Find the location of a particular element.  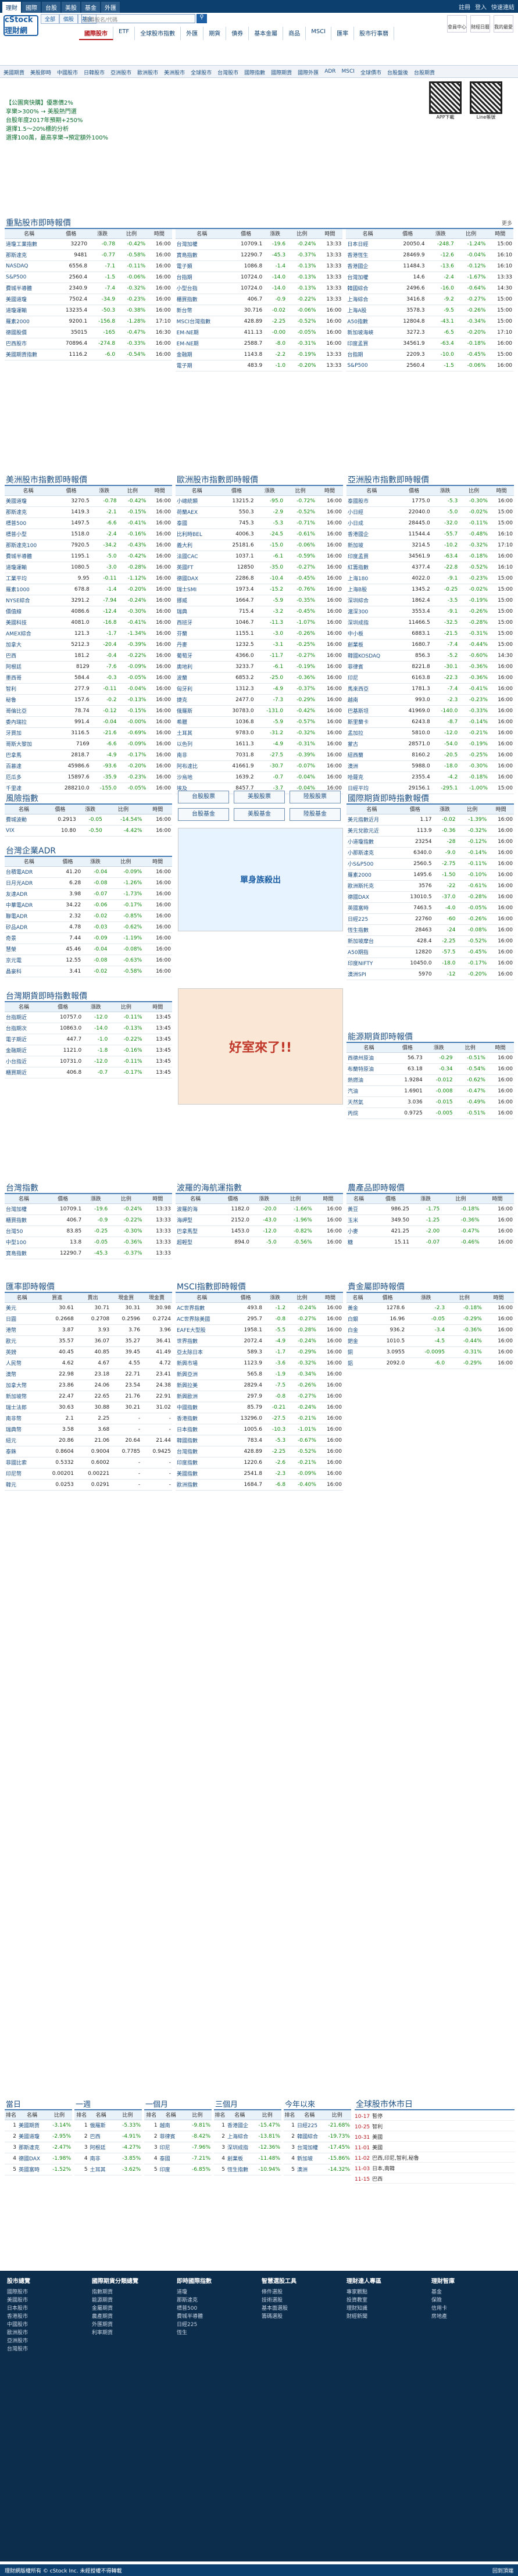

subnav-item-15: 台股盤後 is located at coordinates (398, 72).